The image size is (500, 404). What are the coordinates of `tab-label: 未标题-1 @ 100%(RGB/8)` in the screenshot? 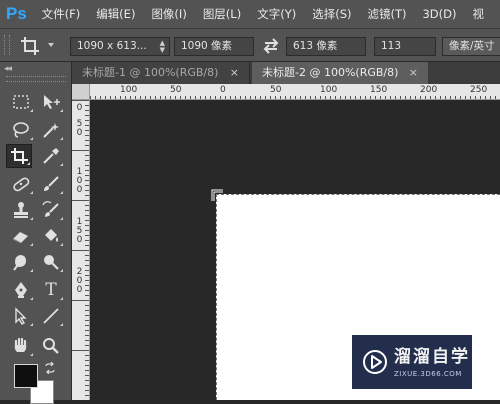 It's located at (150, 72).